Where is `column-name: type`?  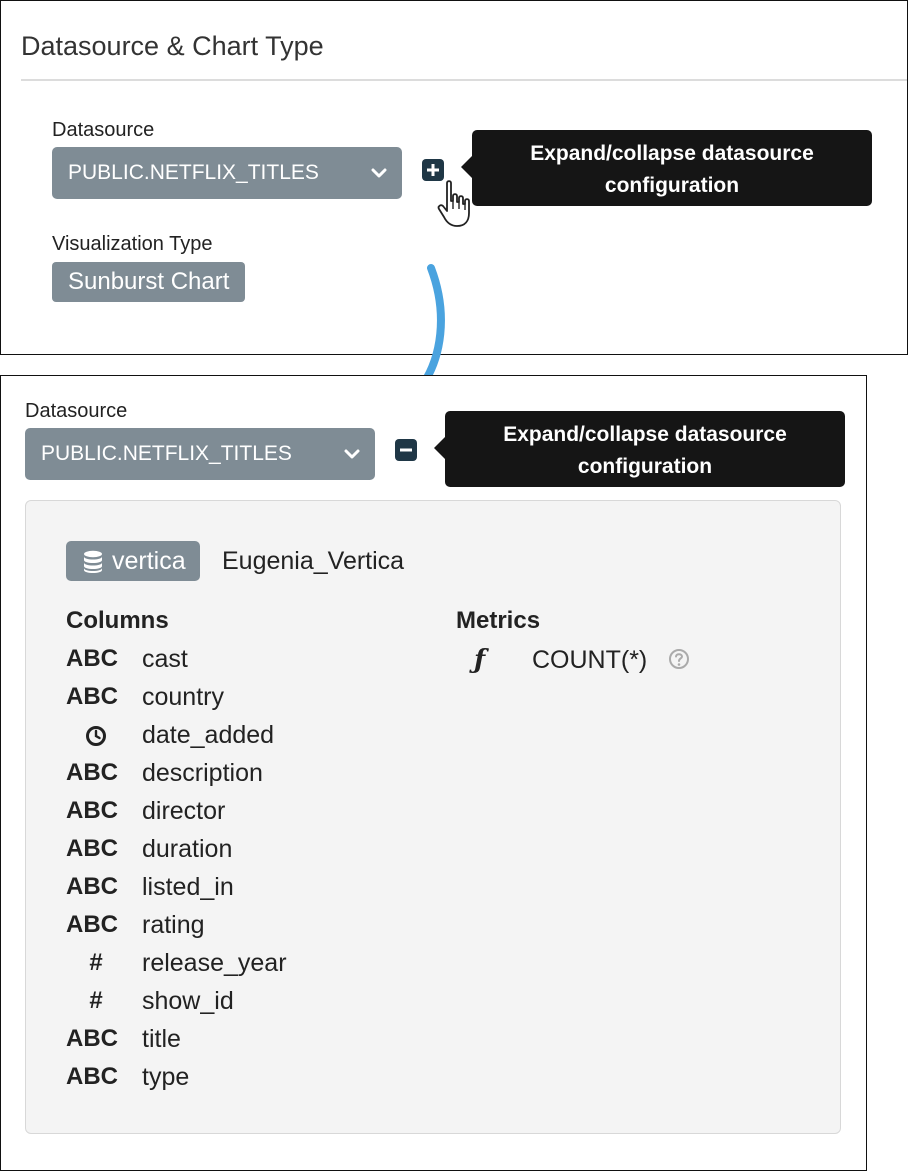
column-name: type is located at coordinates (166, 1077).